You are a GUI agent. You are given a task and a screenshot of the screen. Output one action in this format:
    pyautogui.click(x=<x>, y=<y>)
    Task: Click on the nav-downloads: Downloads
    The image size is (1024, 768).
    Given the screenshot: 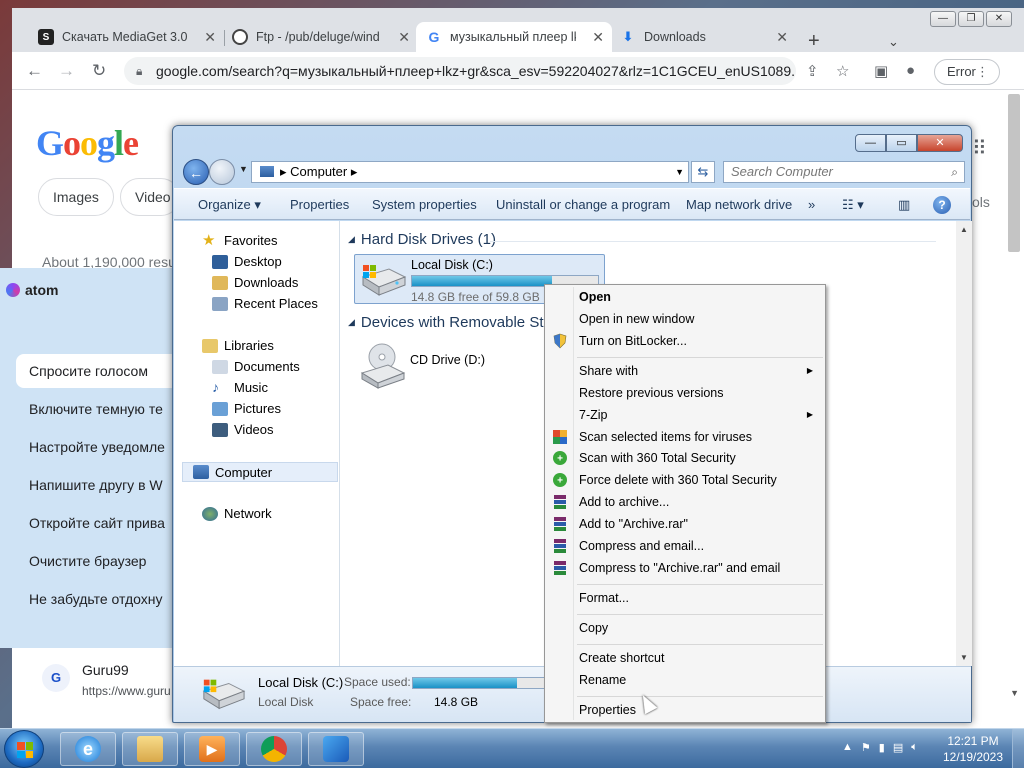 What is the action you would take?
    pyautogui.click(x=255, y=282)
    